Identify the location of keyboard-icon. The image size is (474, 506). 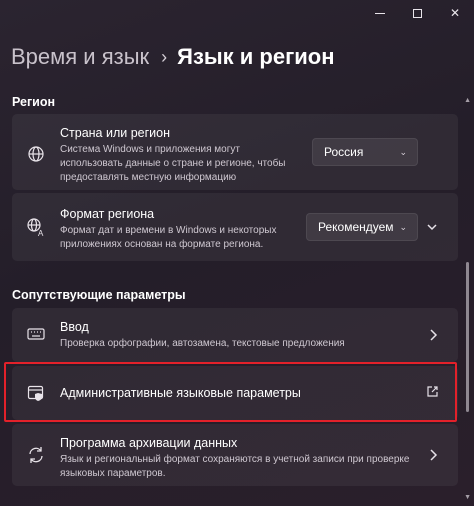
(36, 334).